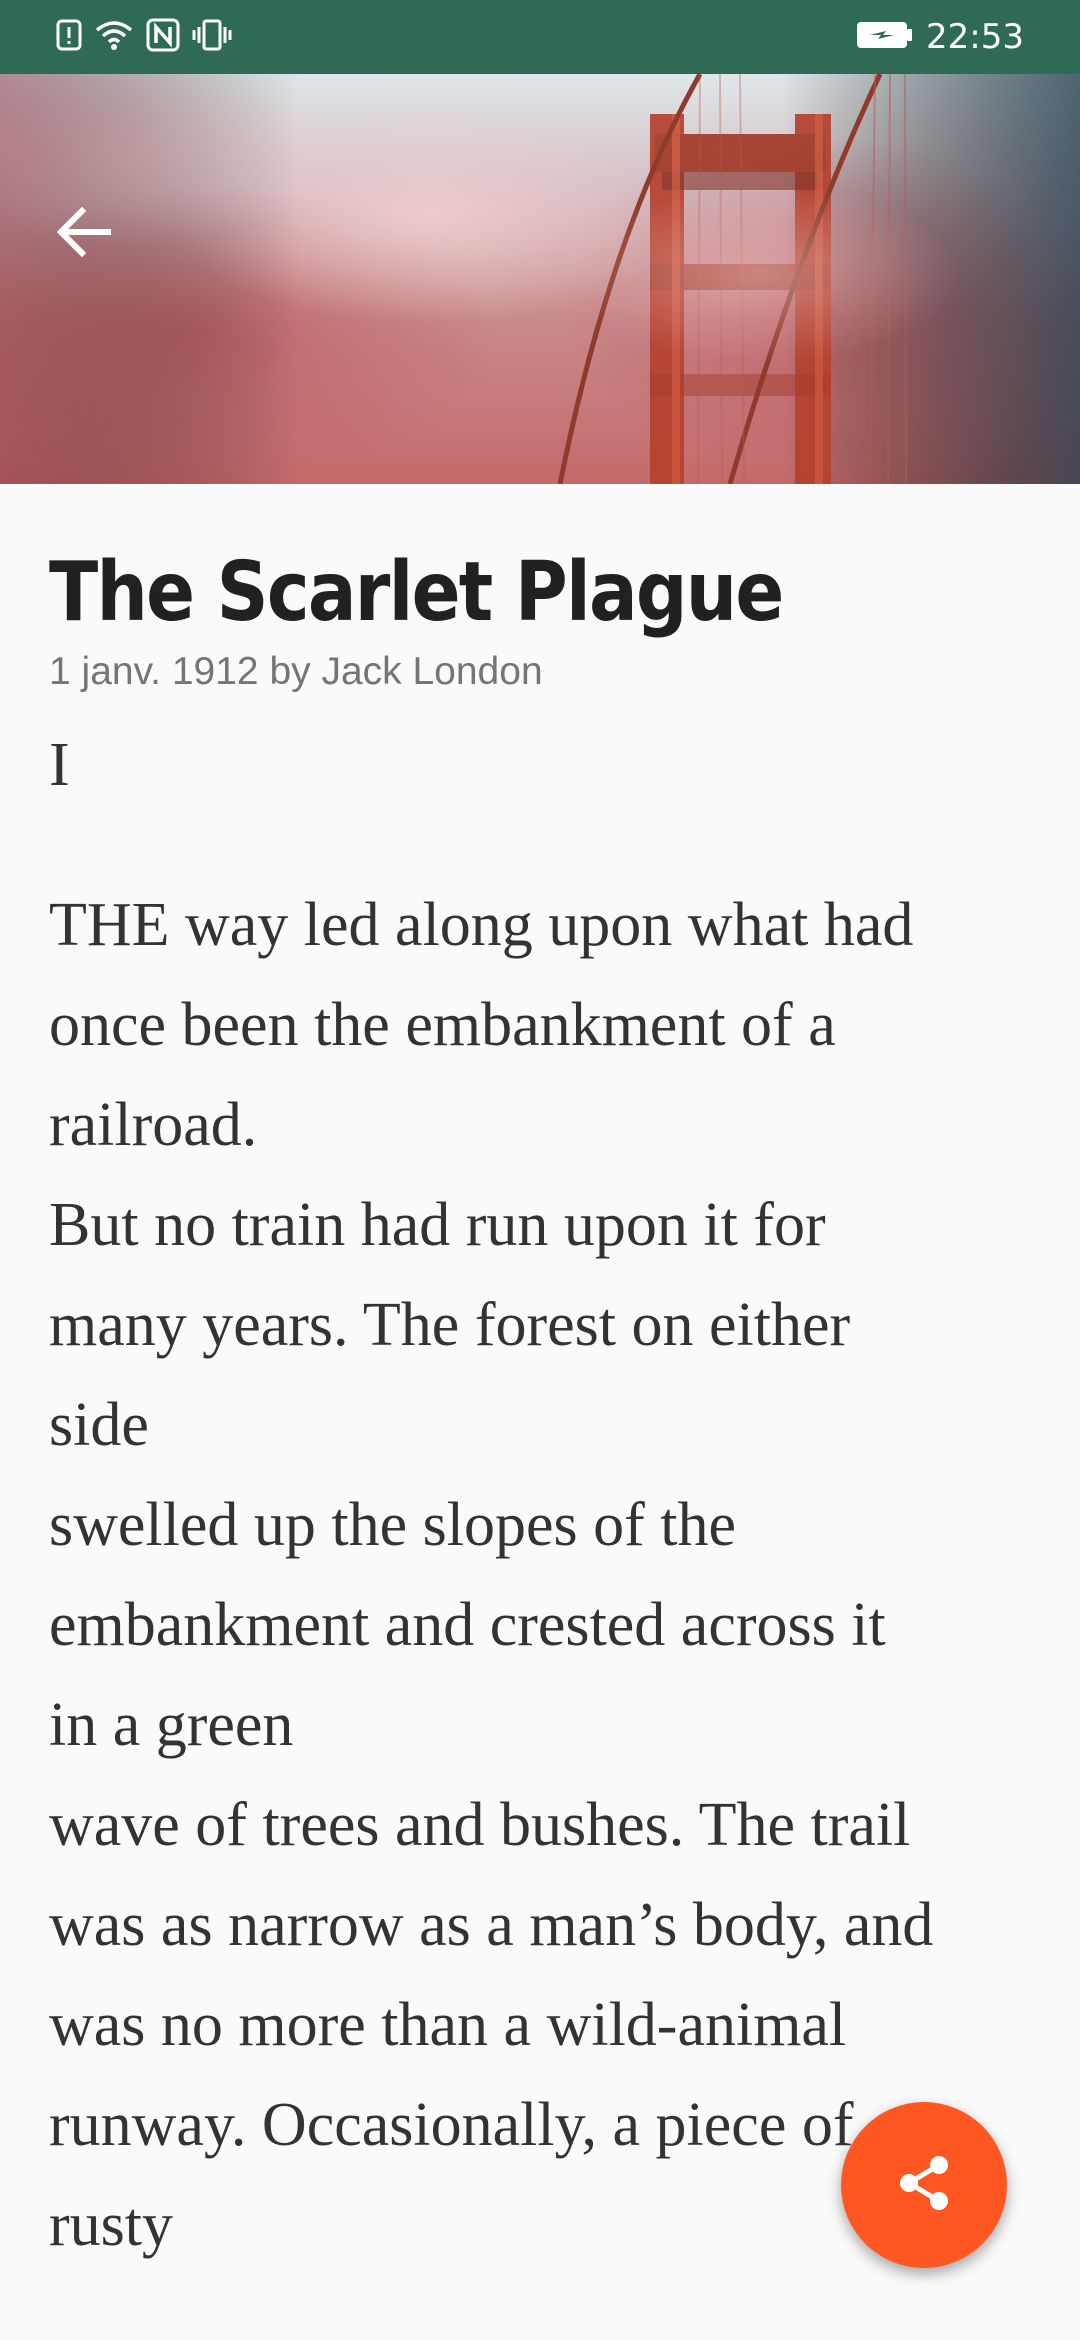 This screenshot has width=1080, height=2340. What do you see at coordinates (450, 1324) in the screenshot?
I see `body-line: many years. The forest on either` at bounding box center [450, 1324].